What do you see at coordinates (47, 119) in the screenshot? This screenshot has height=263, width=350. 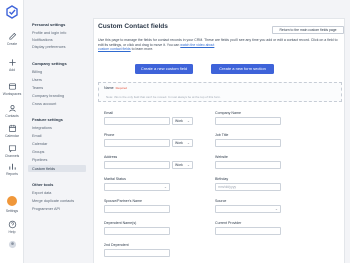 I see `sidebar-heading-feature: Feature settings` at bounding box center [47, 119].